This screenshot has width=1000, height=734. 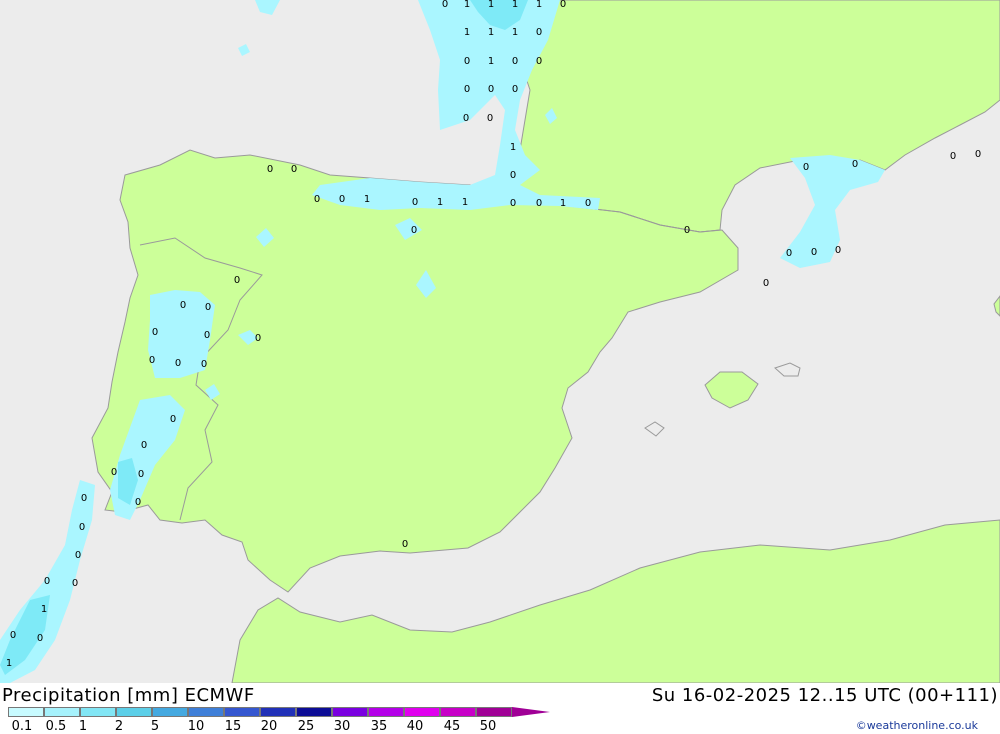 What do you see at coordinates (731, 390) in the screenshot?
I see `land-mallorca` at bounding box center [731, 390].